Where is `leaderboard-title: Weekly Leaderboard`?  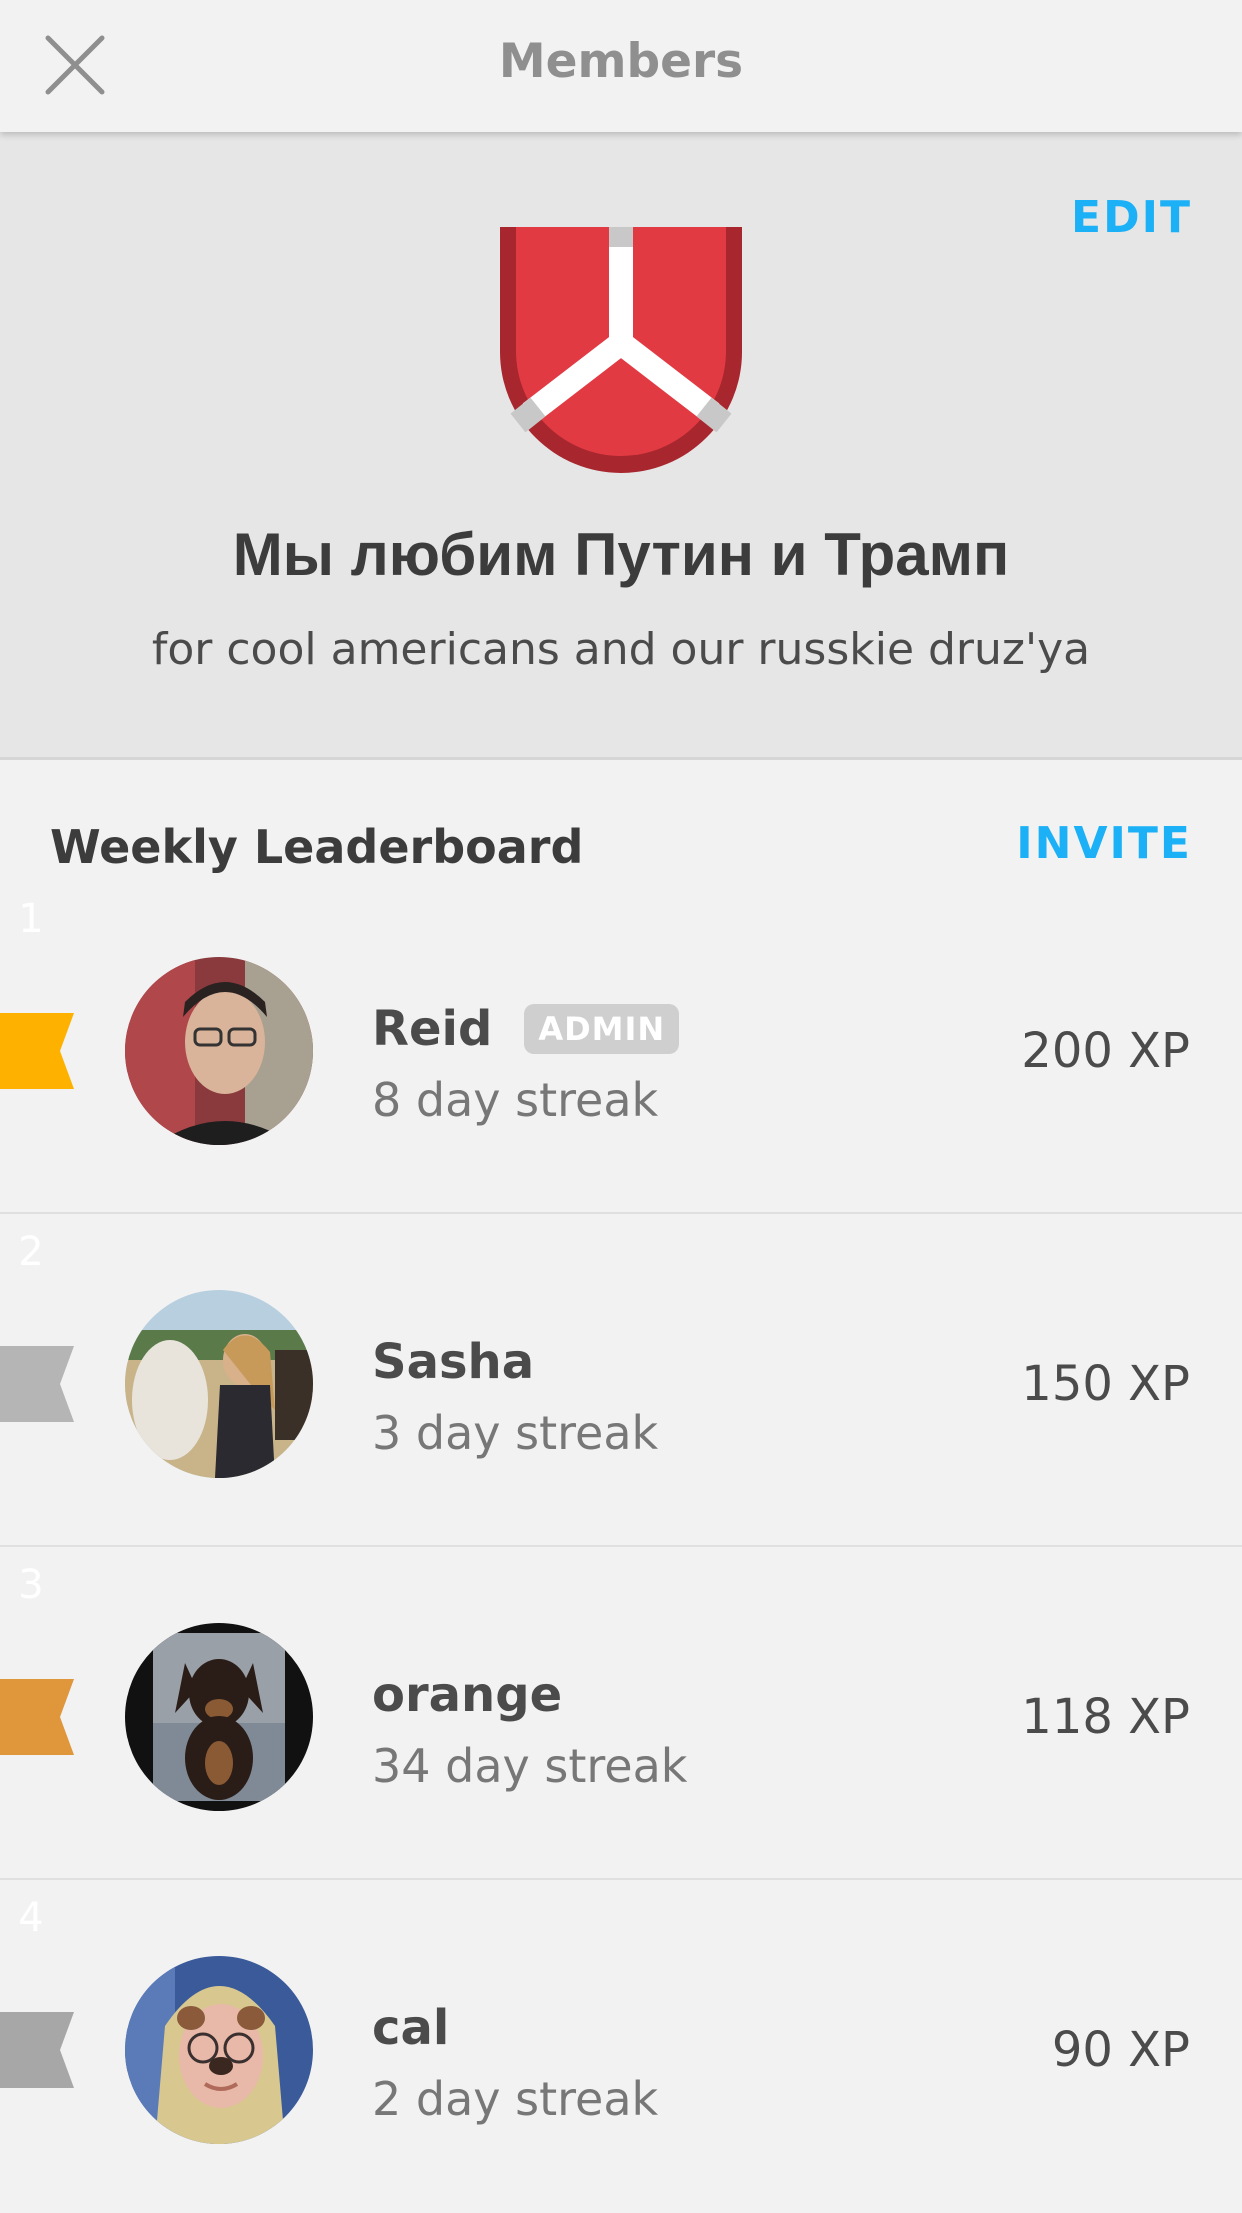 leaderboard-title: Weekly Leaderboard is located at coordinates (317, 847).